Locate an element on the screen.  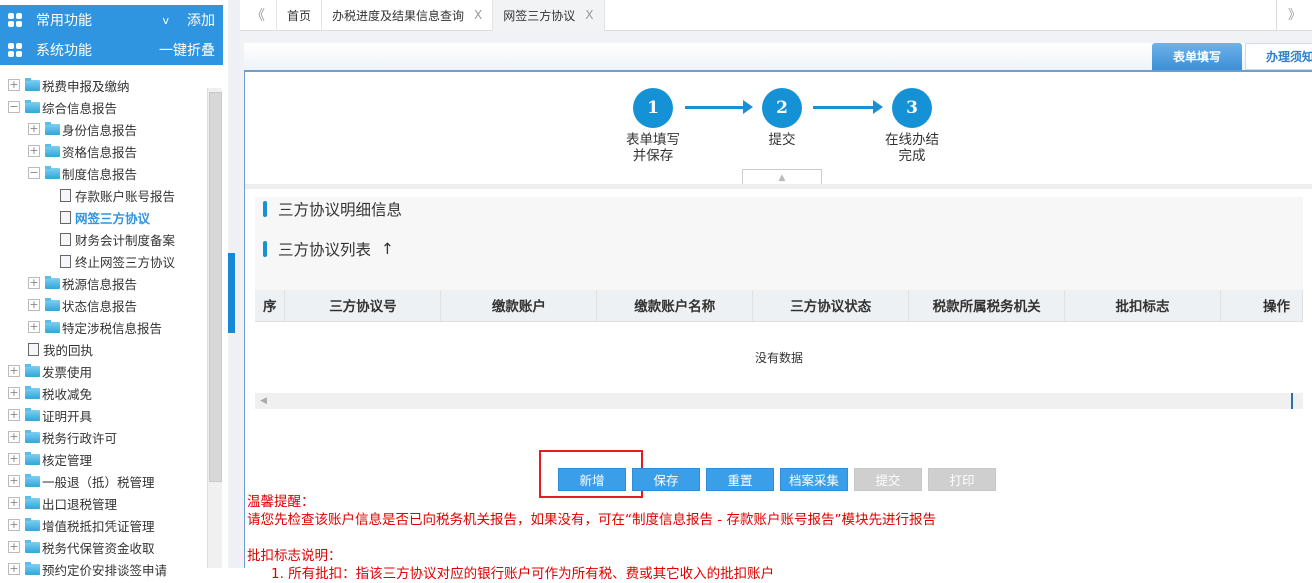
tabs-prev-button: 《 is located at coordinates (258, 15).